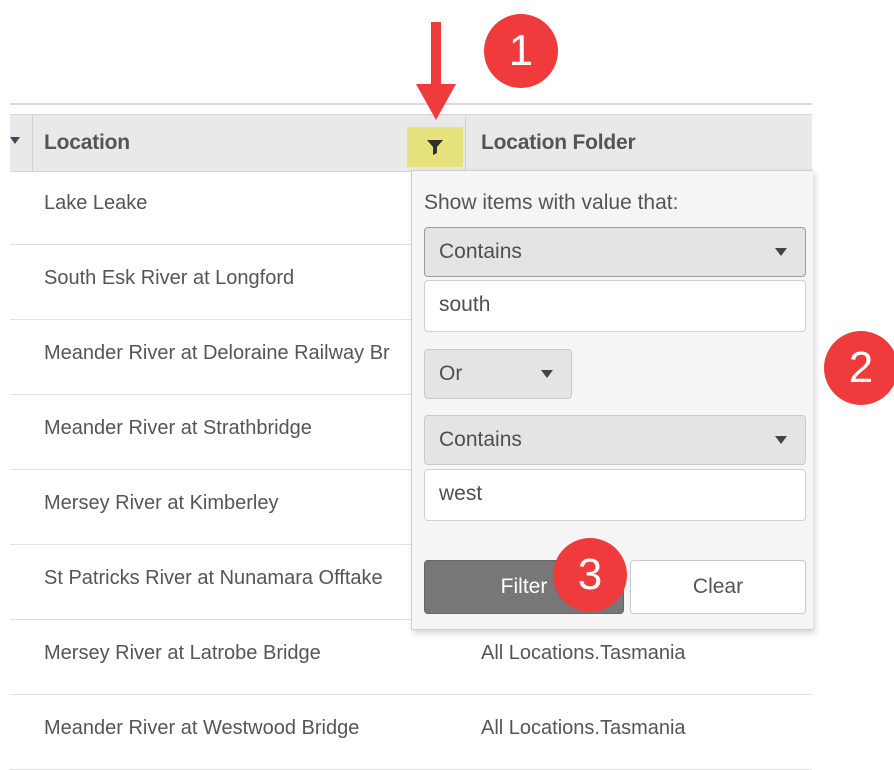 This screenshot has height=770, width=894. Describe the element at coordinates (213, 578) in the screenshot. I see `location-cell: St Patricks River at Nunamara Offtake` at that location.